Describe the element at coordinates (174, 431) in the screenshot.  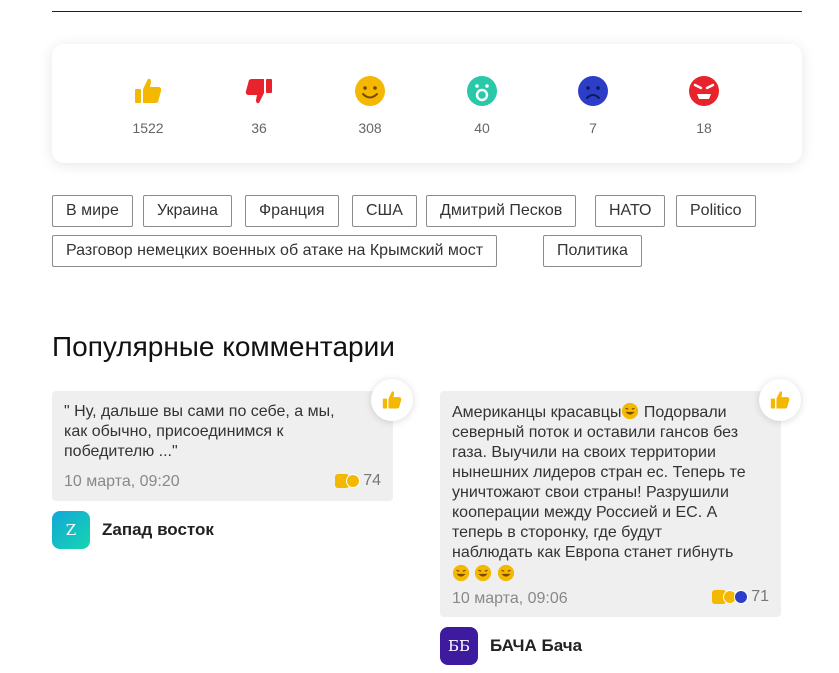
I see `comment-line: как обычно, присоединимся к` at that location.